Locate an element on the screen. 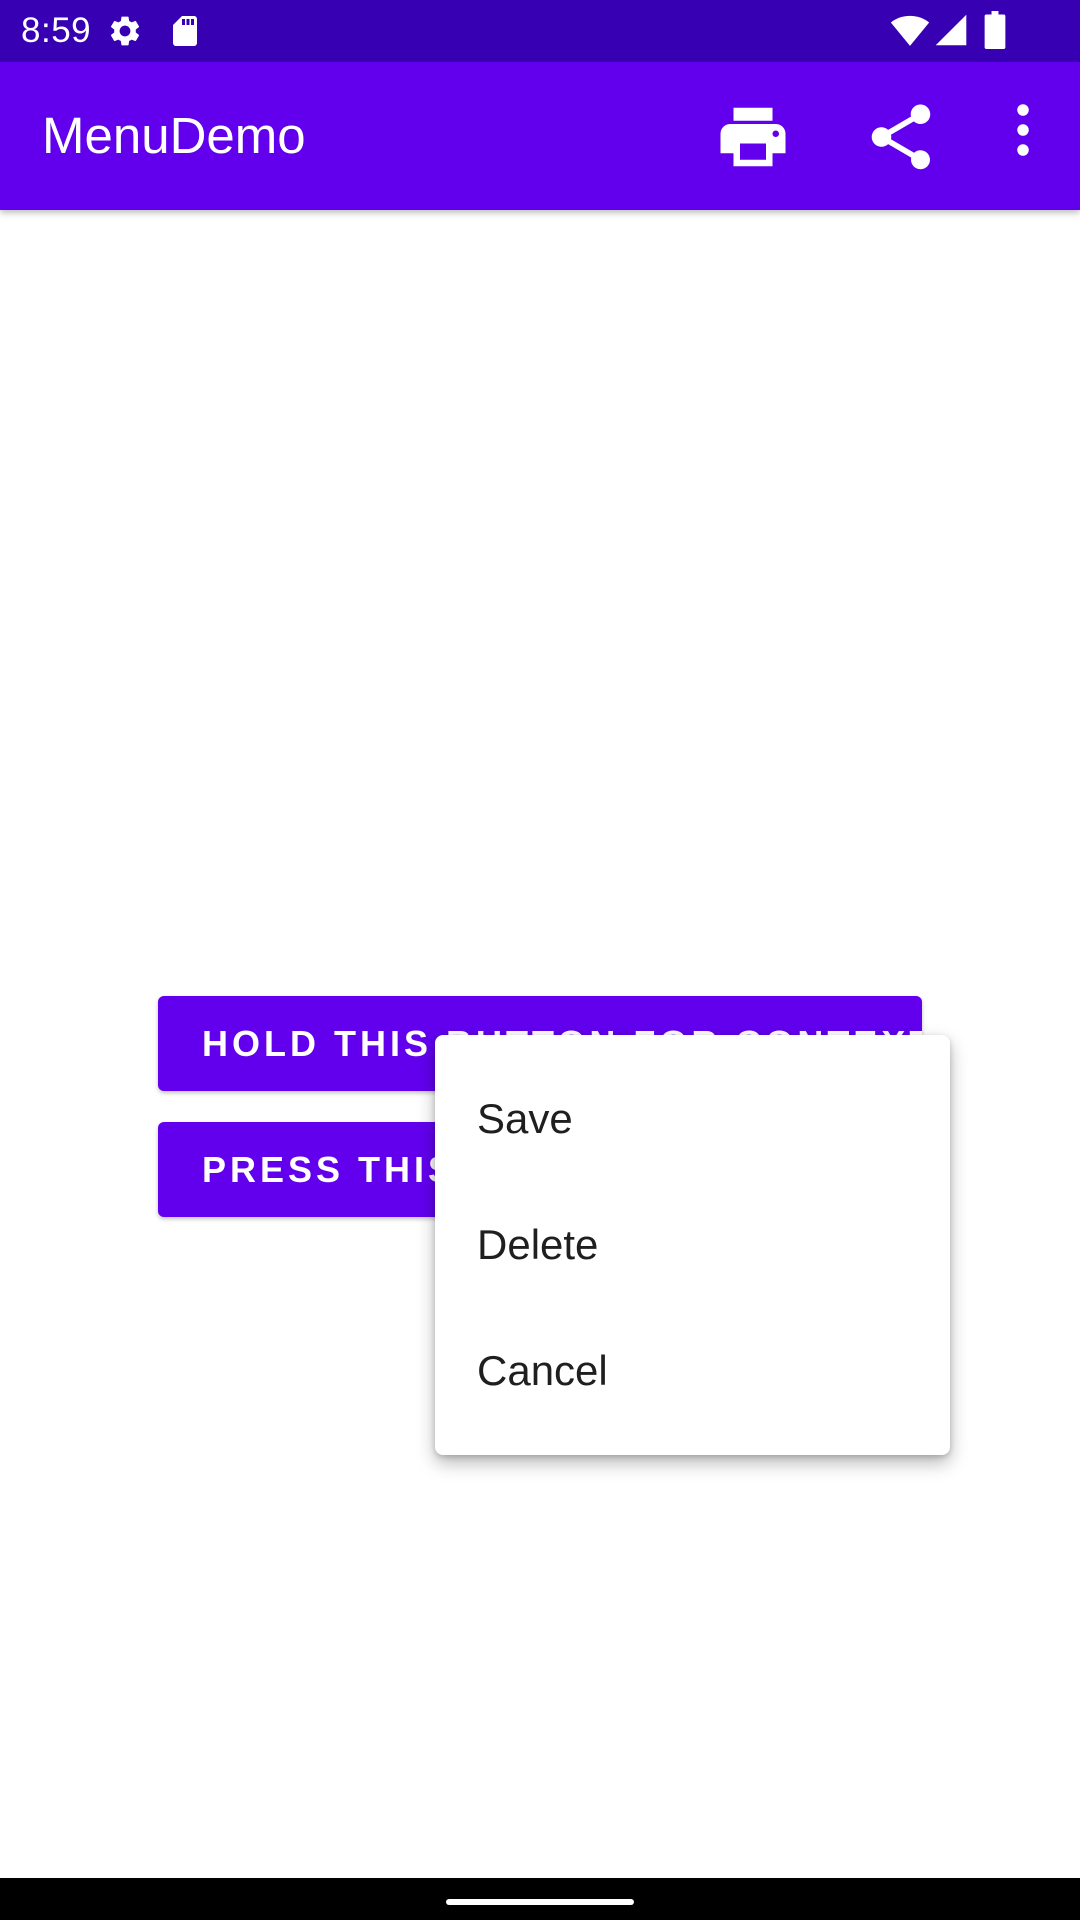  menu-item-cancel: Cancel is located at coordinates (692, 1371).